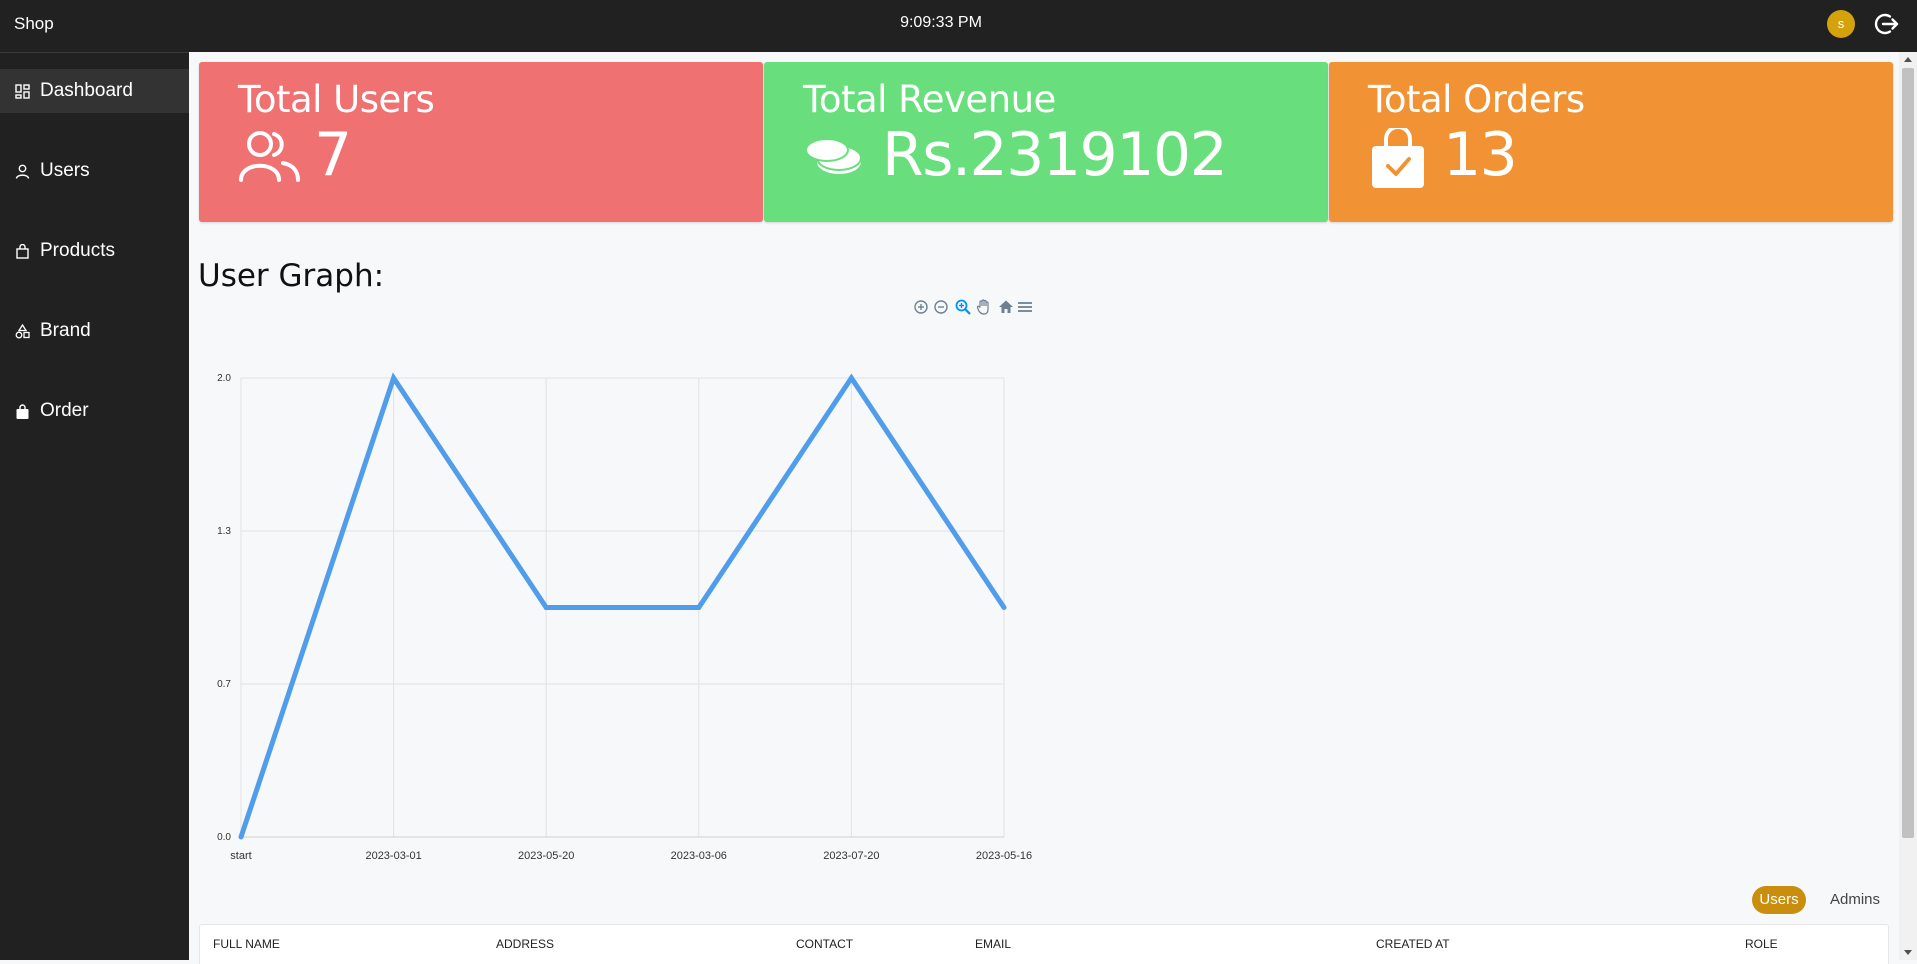 This screenshot has width=1917, height=964. What do you see at coordinates (22, 331) in the screenshot?
I see `shapes-icon` at bounding box center [22, 331].